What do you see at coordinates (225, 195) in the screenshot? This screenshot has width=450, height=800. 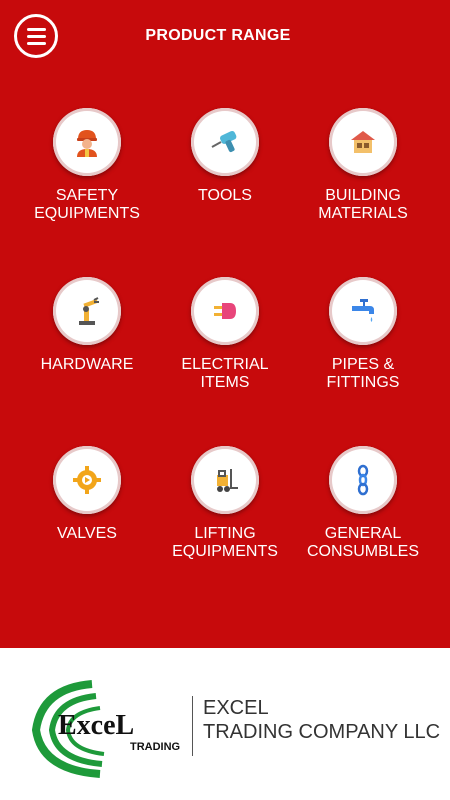 I see `category-label: TOOLS` at bounding box center [225, 195].